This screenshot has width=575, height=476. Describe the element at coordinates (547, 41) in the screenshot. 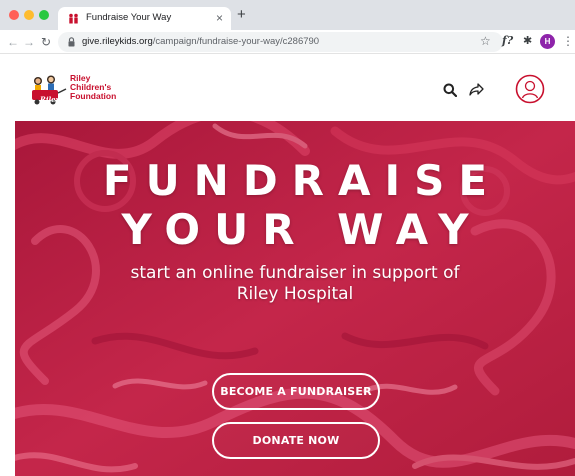

I see `profile-avatar: H` at that location.